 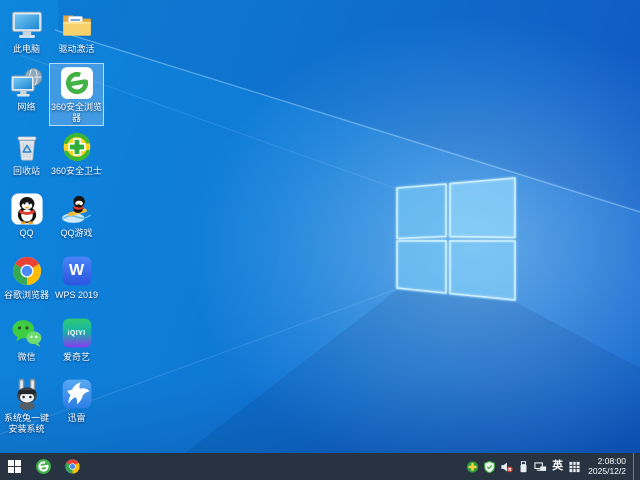 I want to click on start-button, so click(x=14, y=466).